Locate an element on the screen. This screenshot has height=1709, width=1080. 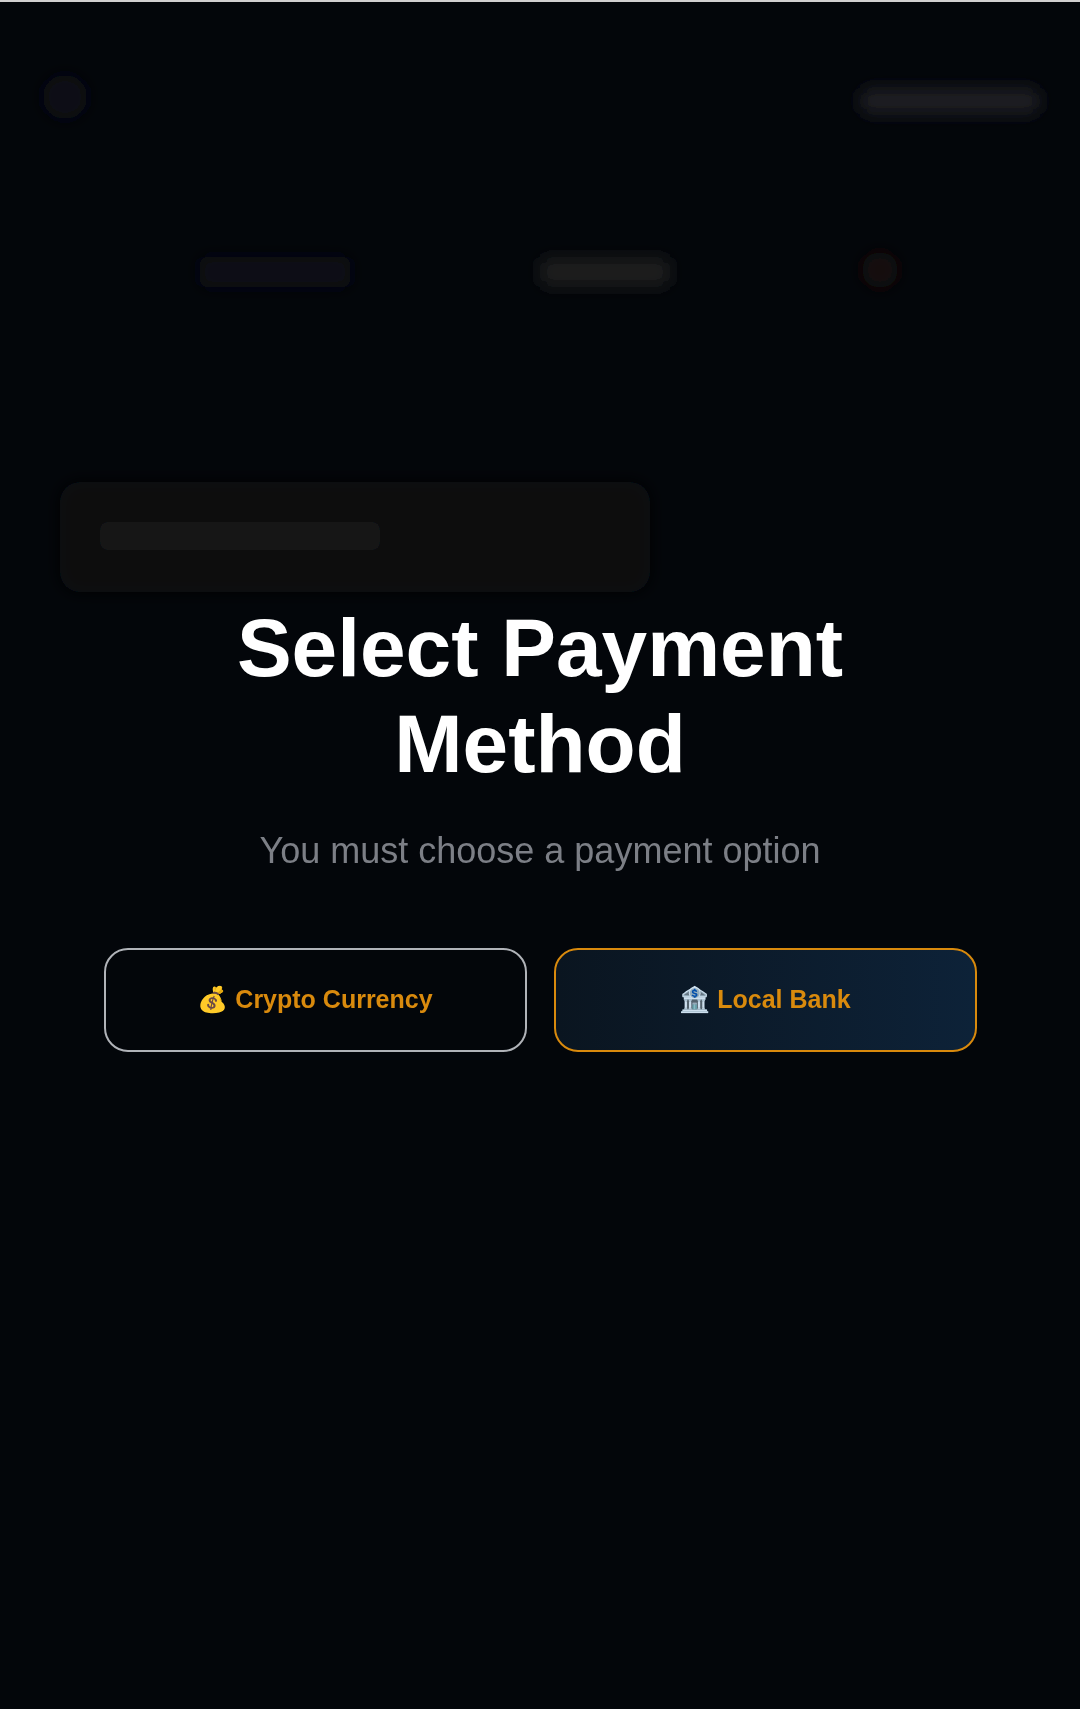
payment-option-button: 🏦 Local Bank is located at coordinates (765, 1000).